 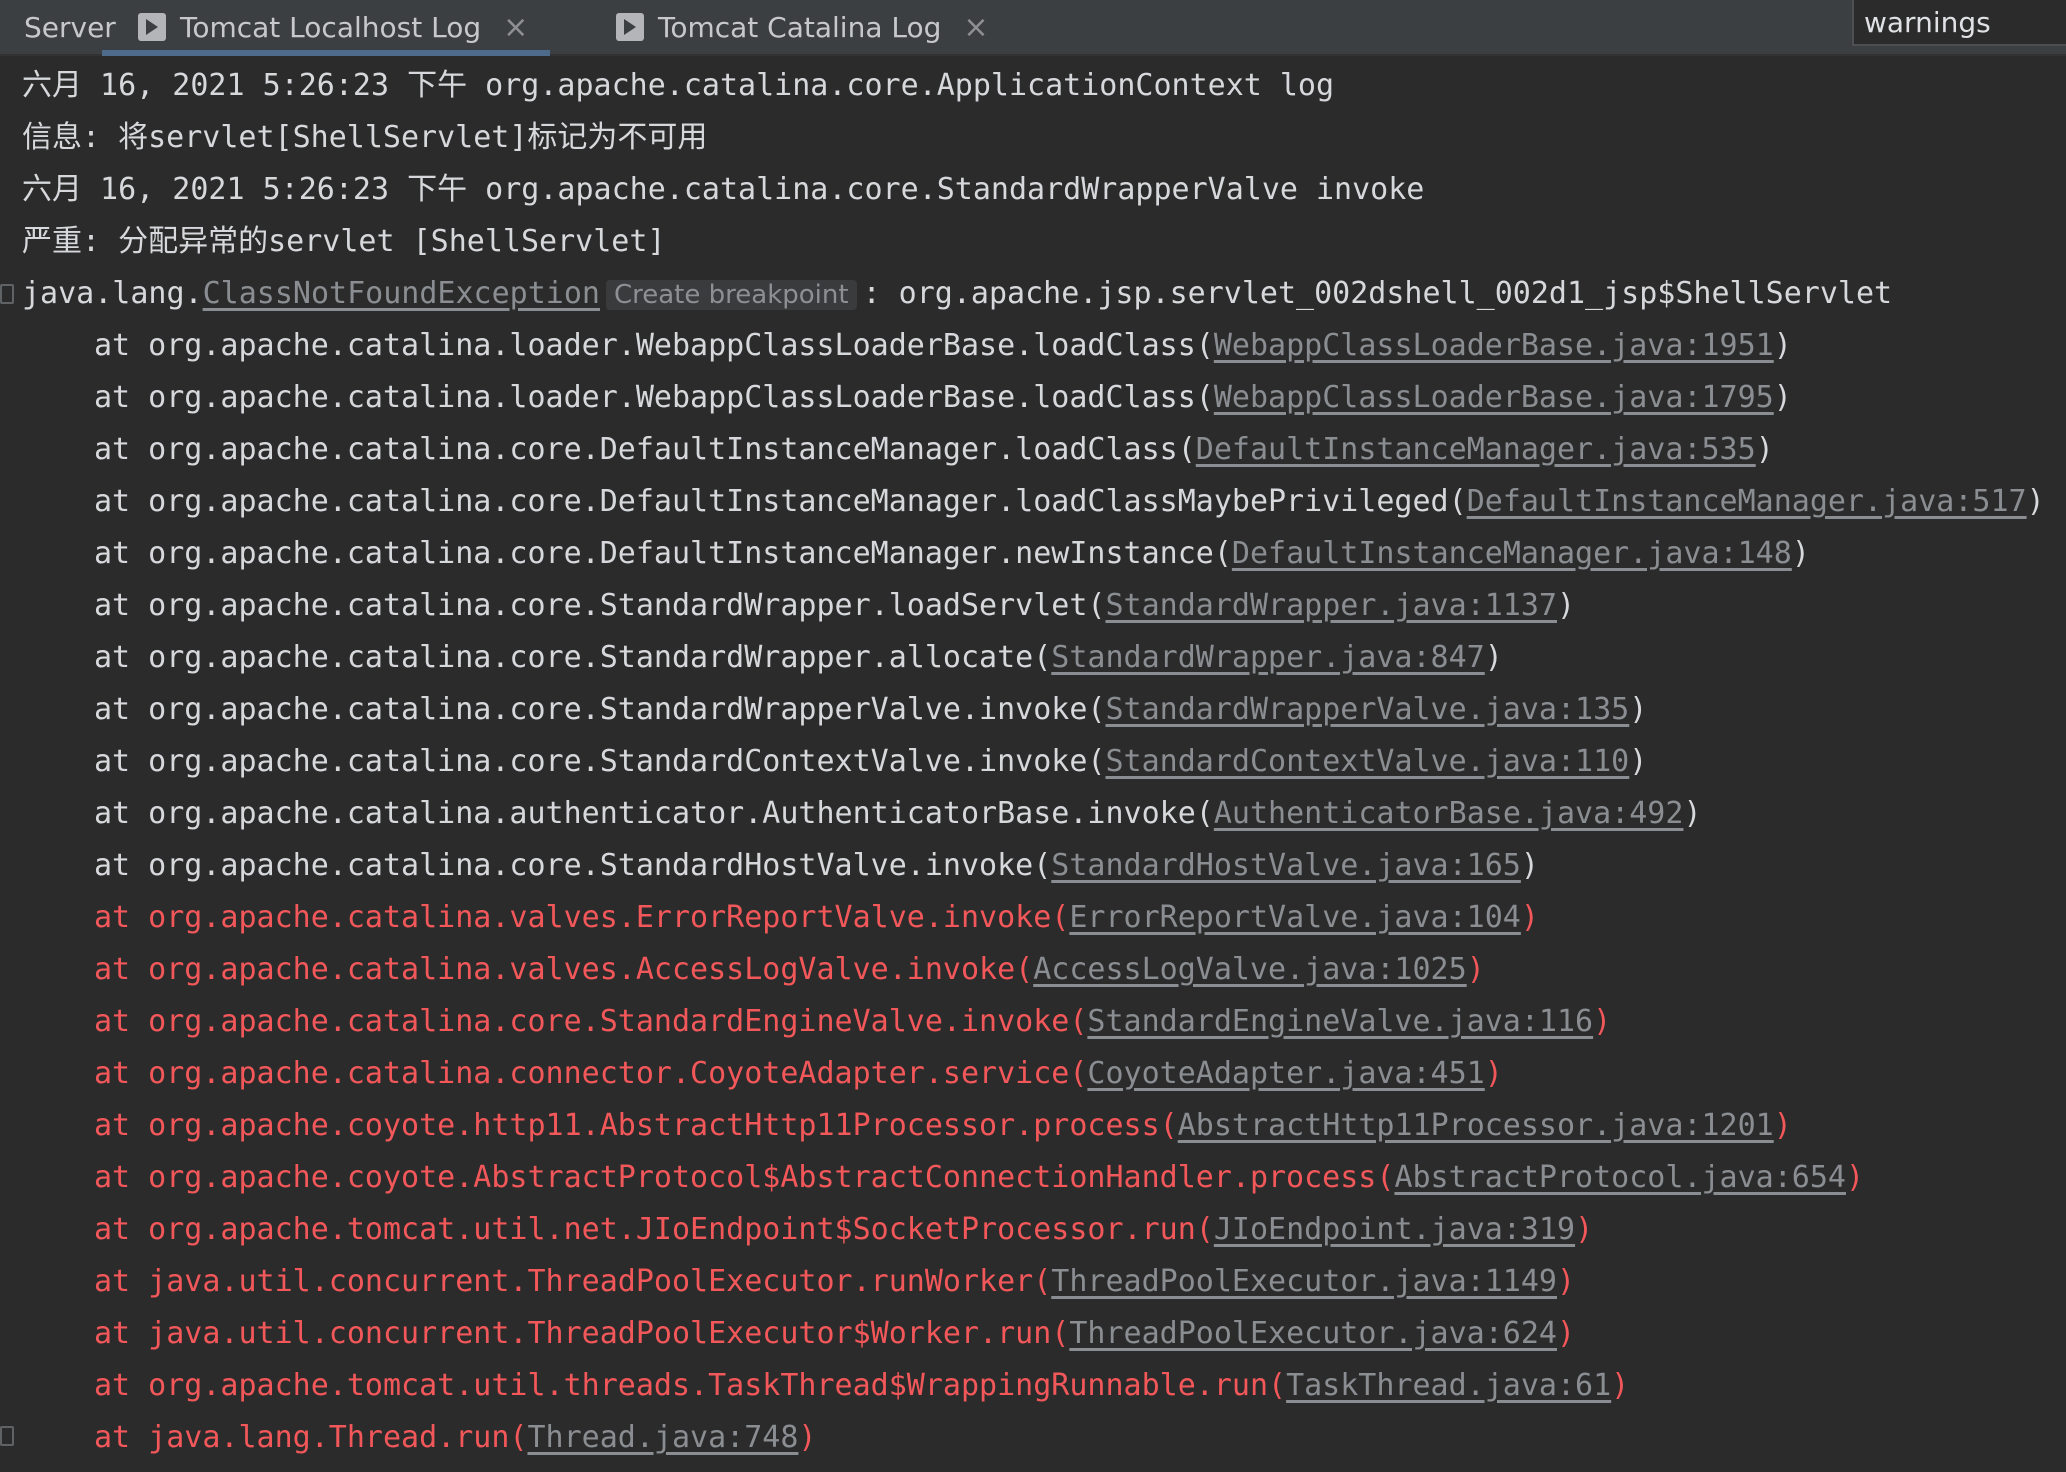 What do you see at coordinates (1285, 1073) in the screenshot?
I see `source-link: CoyoteAdapter.java:451` at bounding box center [1285, 1073].